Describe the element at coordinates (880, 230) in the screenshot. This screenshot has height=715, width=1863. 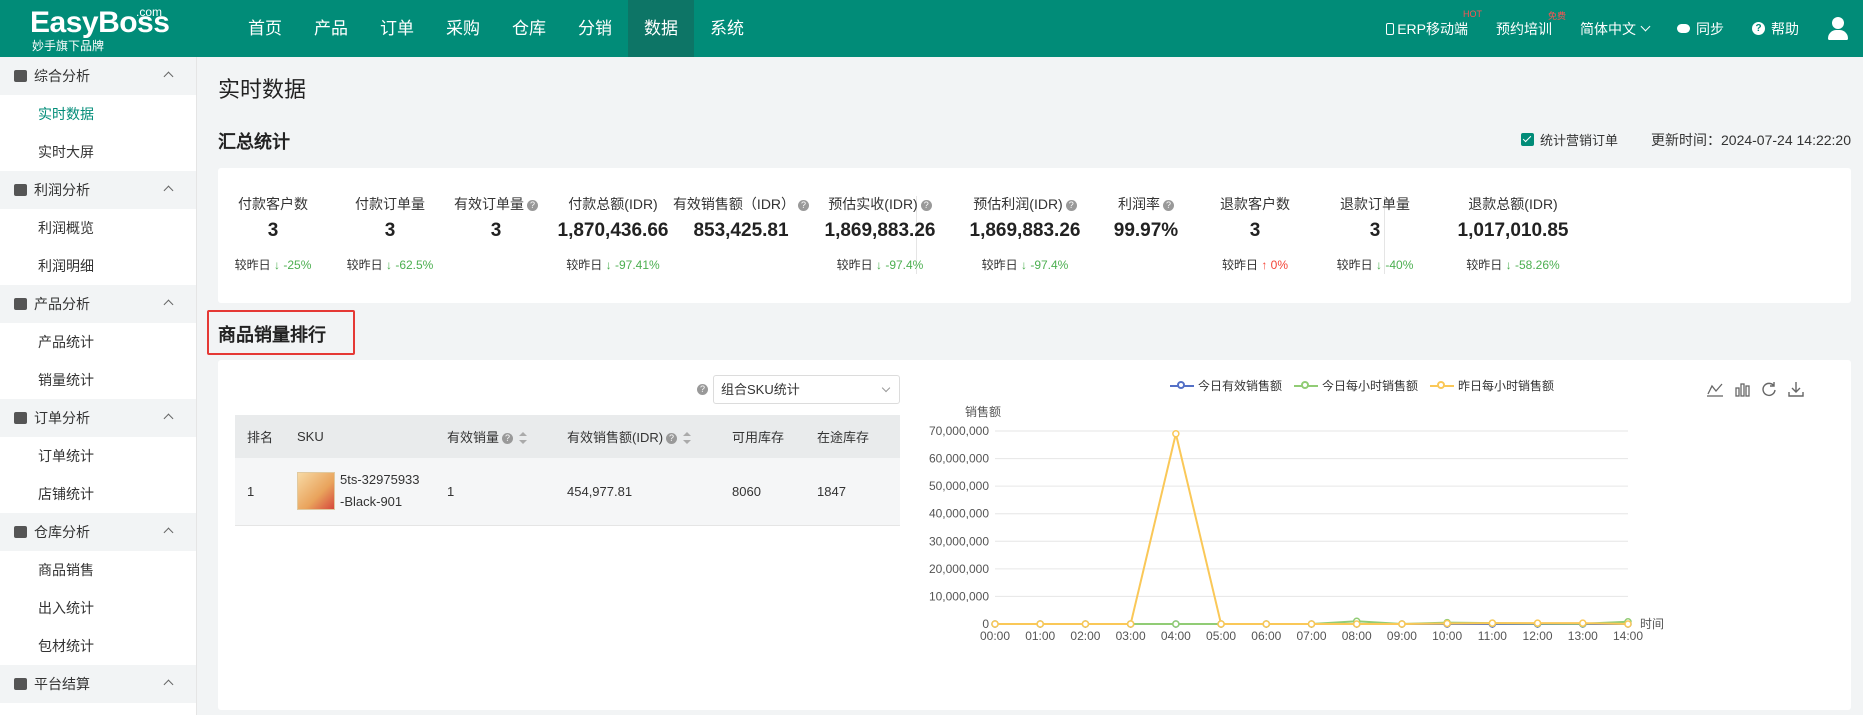
I see `stat-value: 1,869,883.26` at that location.